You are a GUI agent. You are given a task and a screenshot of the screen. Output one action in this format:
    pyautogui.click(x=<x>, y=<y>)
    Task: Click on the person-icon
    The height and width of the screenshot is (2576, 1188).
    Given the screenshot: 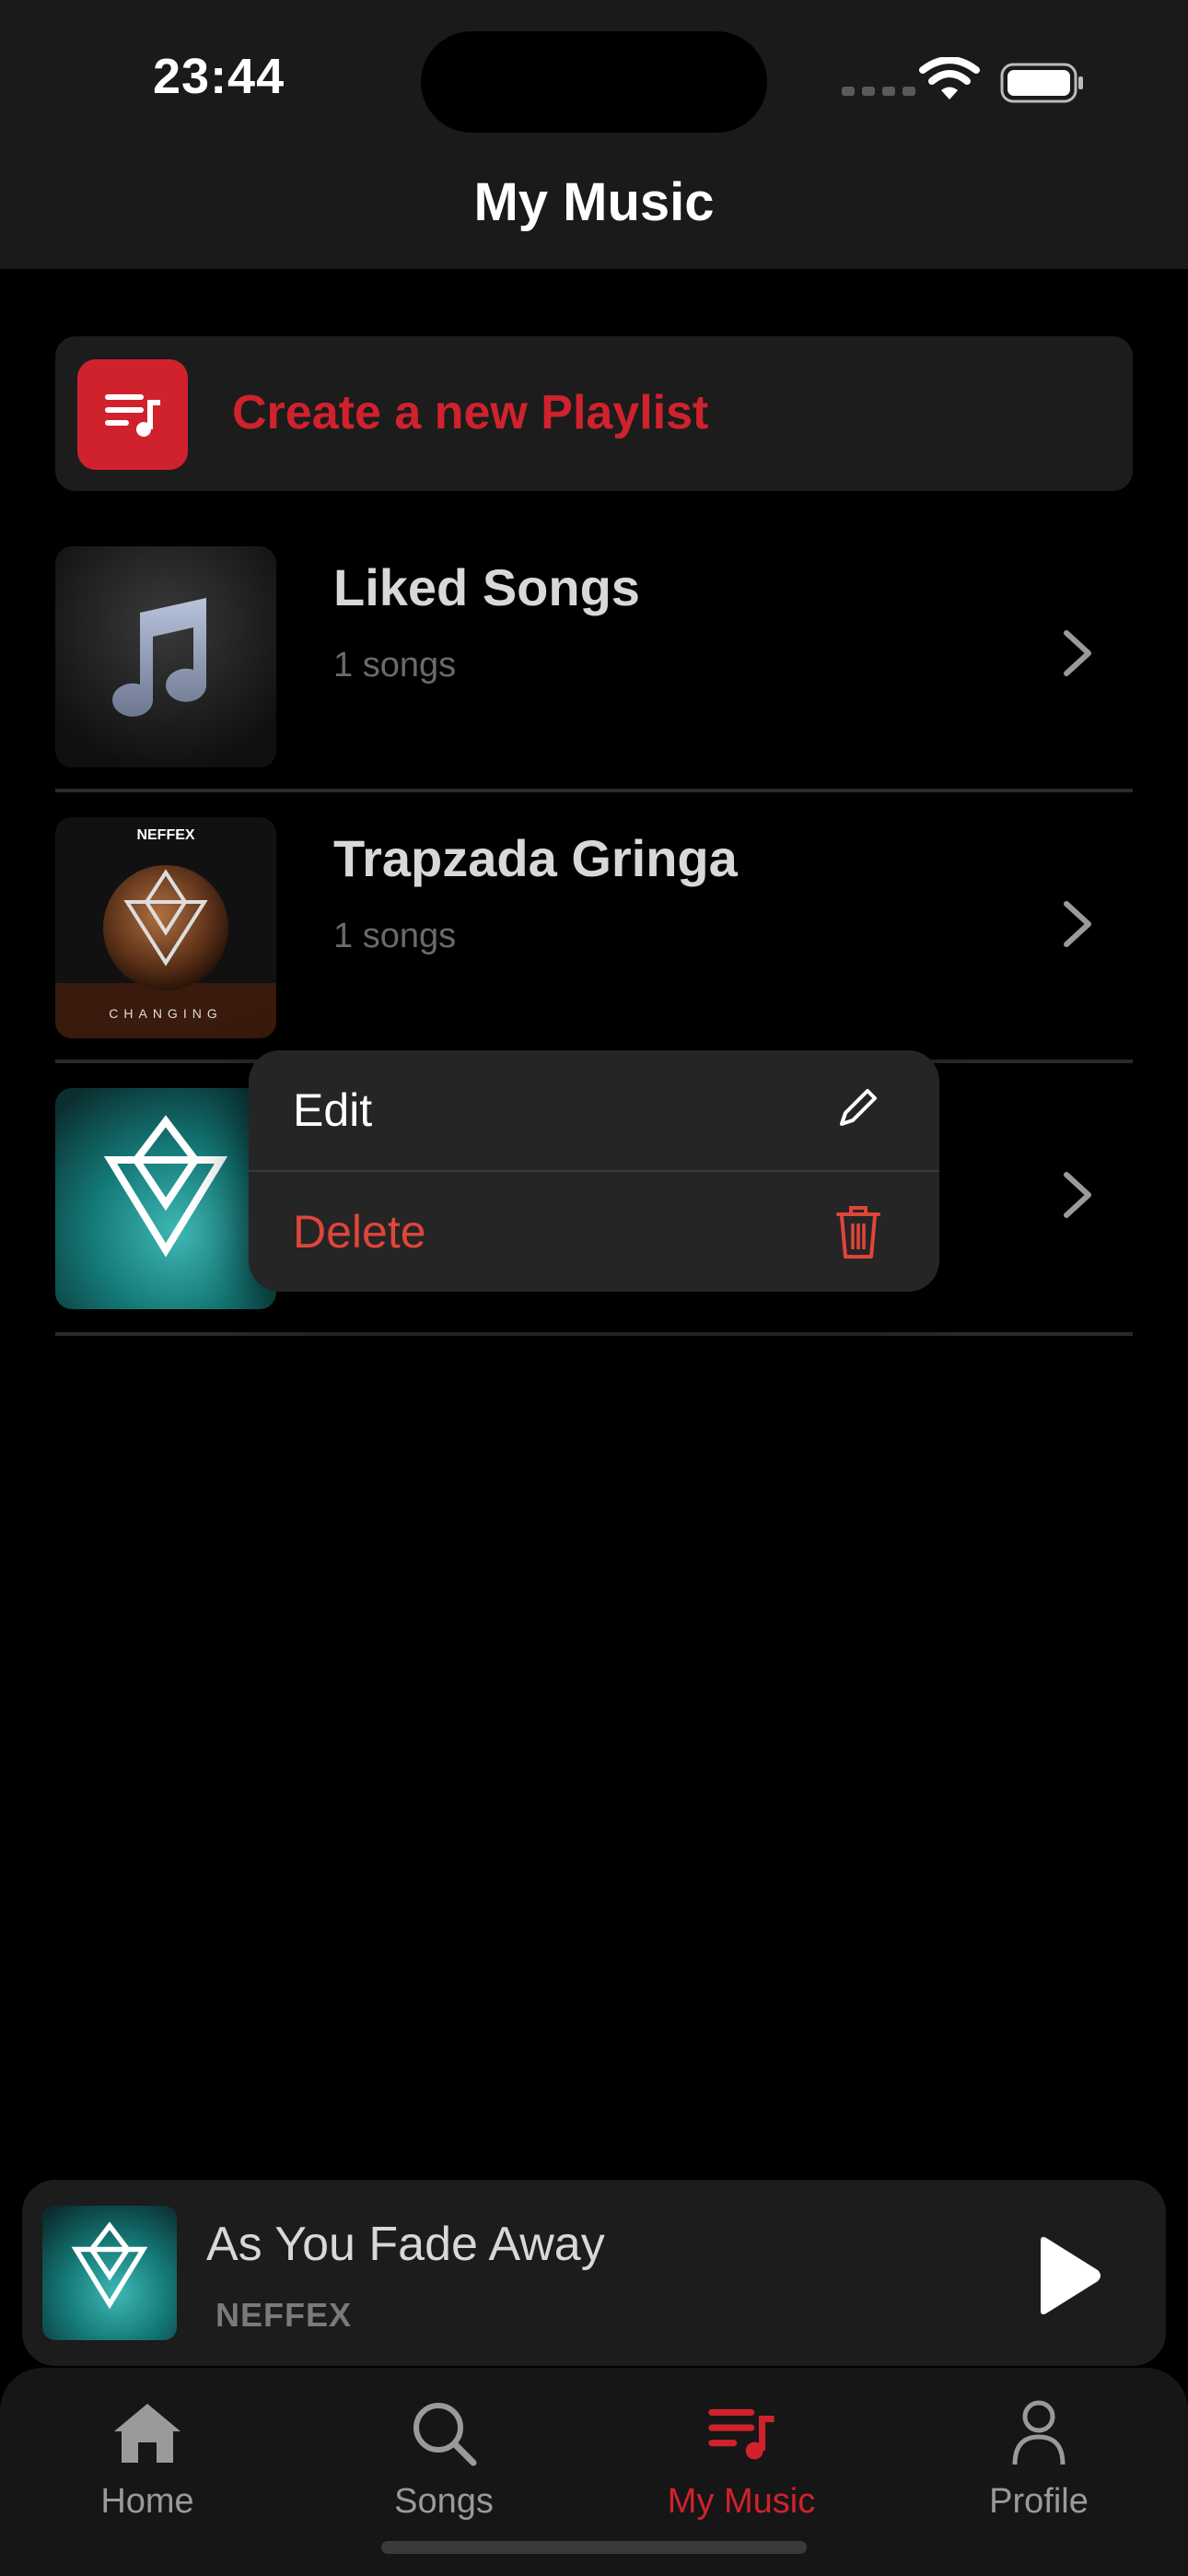 What is the action you would take?
    pyautogui.click(x=1039, y=2433)
    